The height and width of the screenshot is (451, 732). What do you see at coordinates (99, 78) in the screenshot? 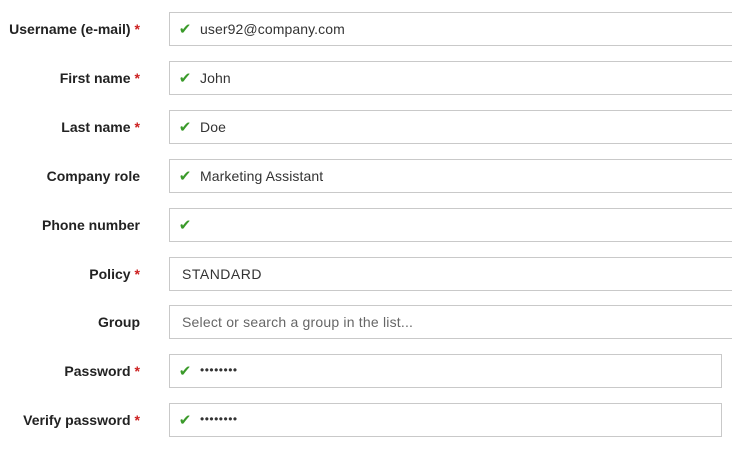
I see `first-name-label: First name *` at bounding box center [99, 78].